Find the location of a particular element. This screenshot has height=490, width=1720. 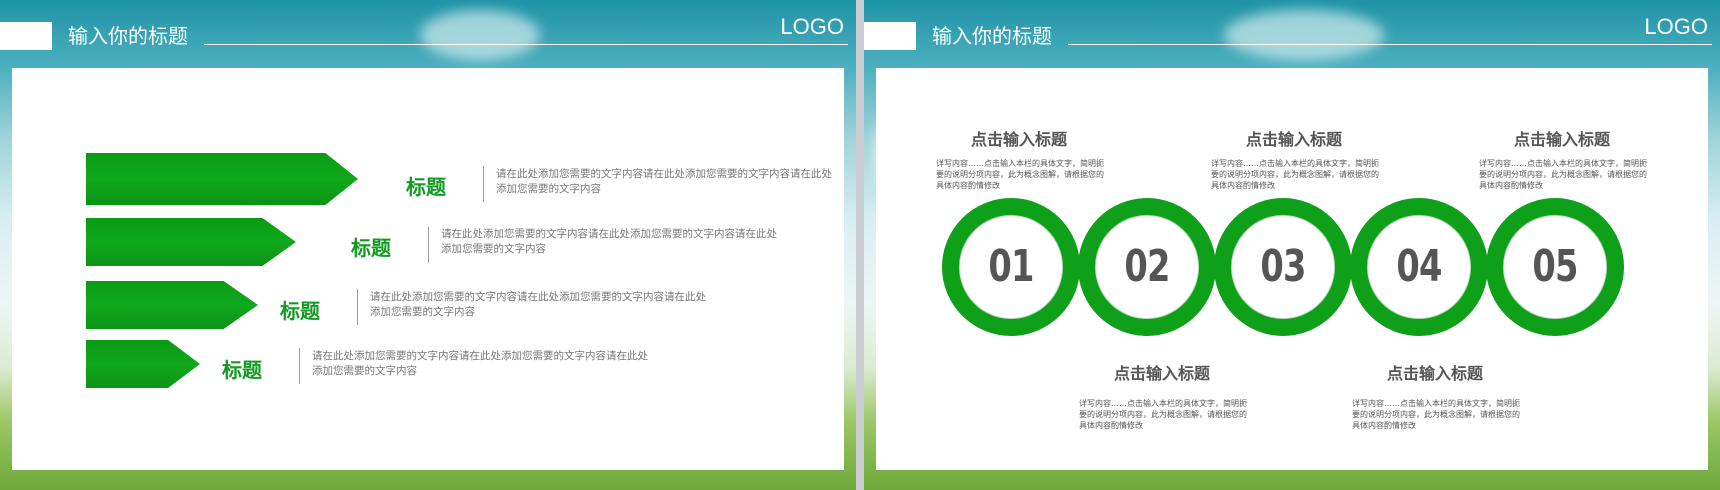

step-number: 03 is located at coordinates (1283, 266).